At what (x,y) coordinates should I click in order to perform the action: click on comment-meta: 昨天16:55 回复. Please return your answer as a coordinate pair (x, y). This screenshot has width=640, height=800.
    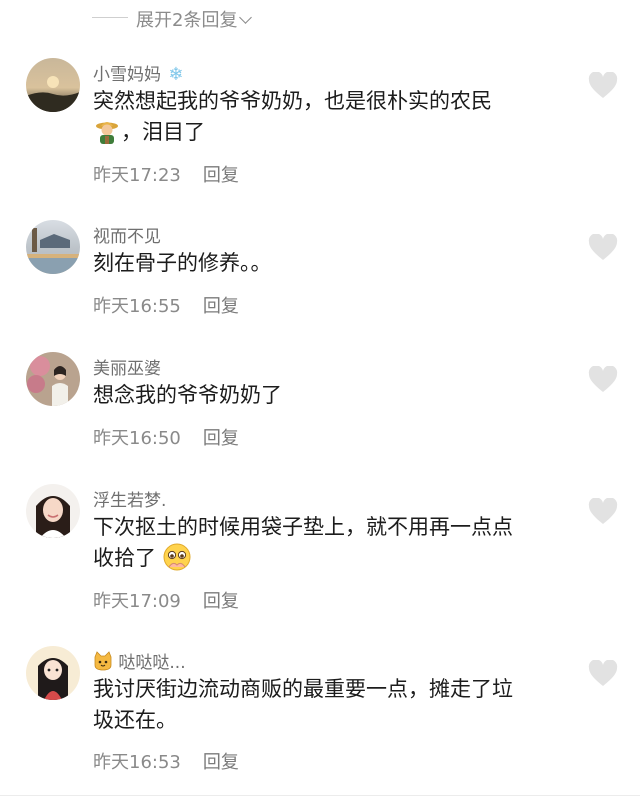
    Looking at the image, I should click on (166, 305).